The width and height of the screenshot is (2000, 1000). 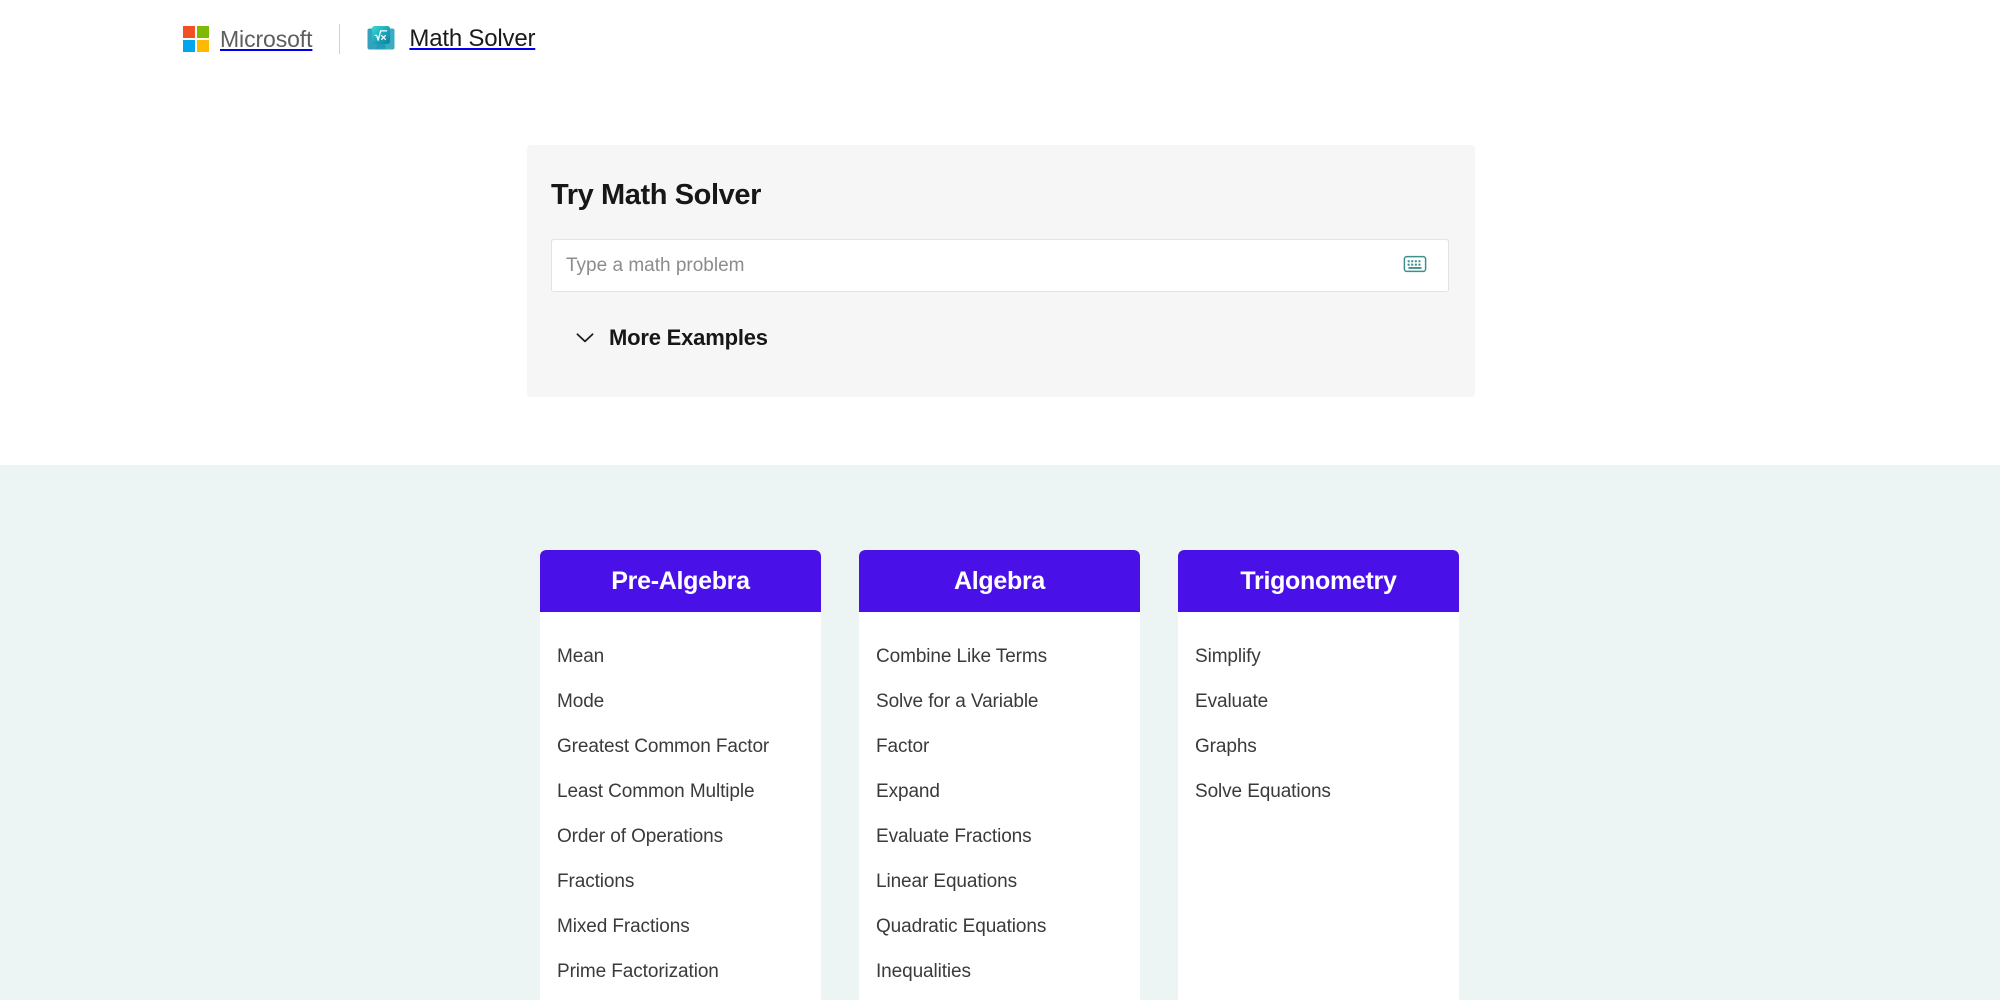 What do you see at coordinates (680, 881) in the screenshot?
I see `list-item: Fractions` at bounding box center [680, 881].